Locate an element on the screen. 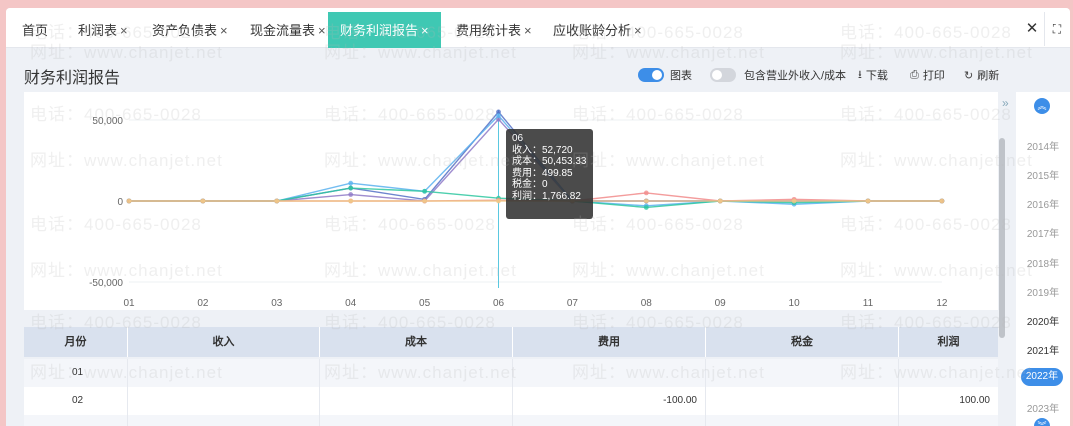 The image size is (1073, 426). include-nonoperating-toggle: 包含营业外收入/成本 is located at coordinates (778, 75).